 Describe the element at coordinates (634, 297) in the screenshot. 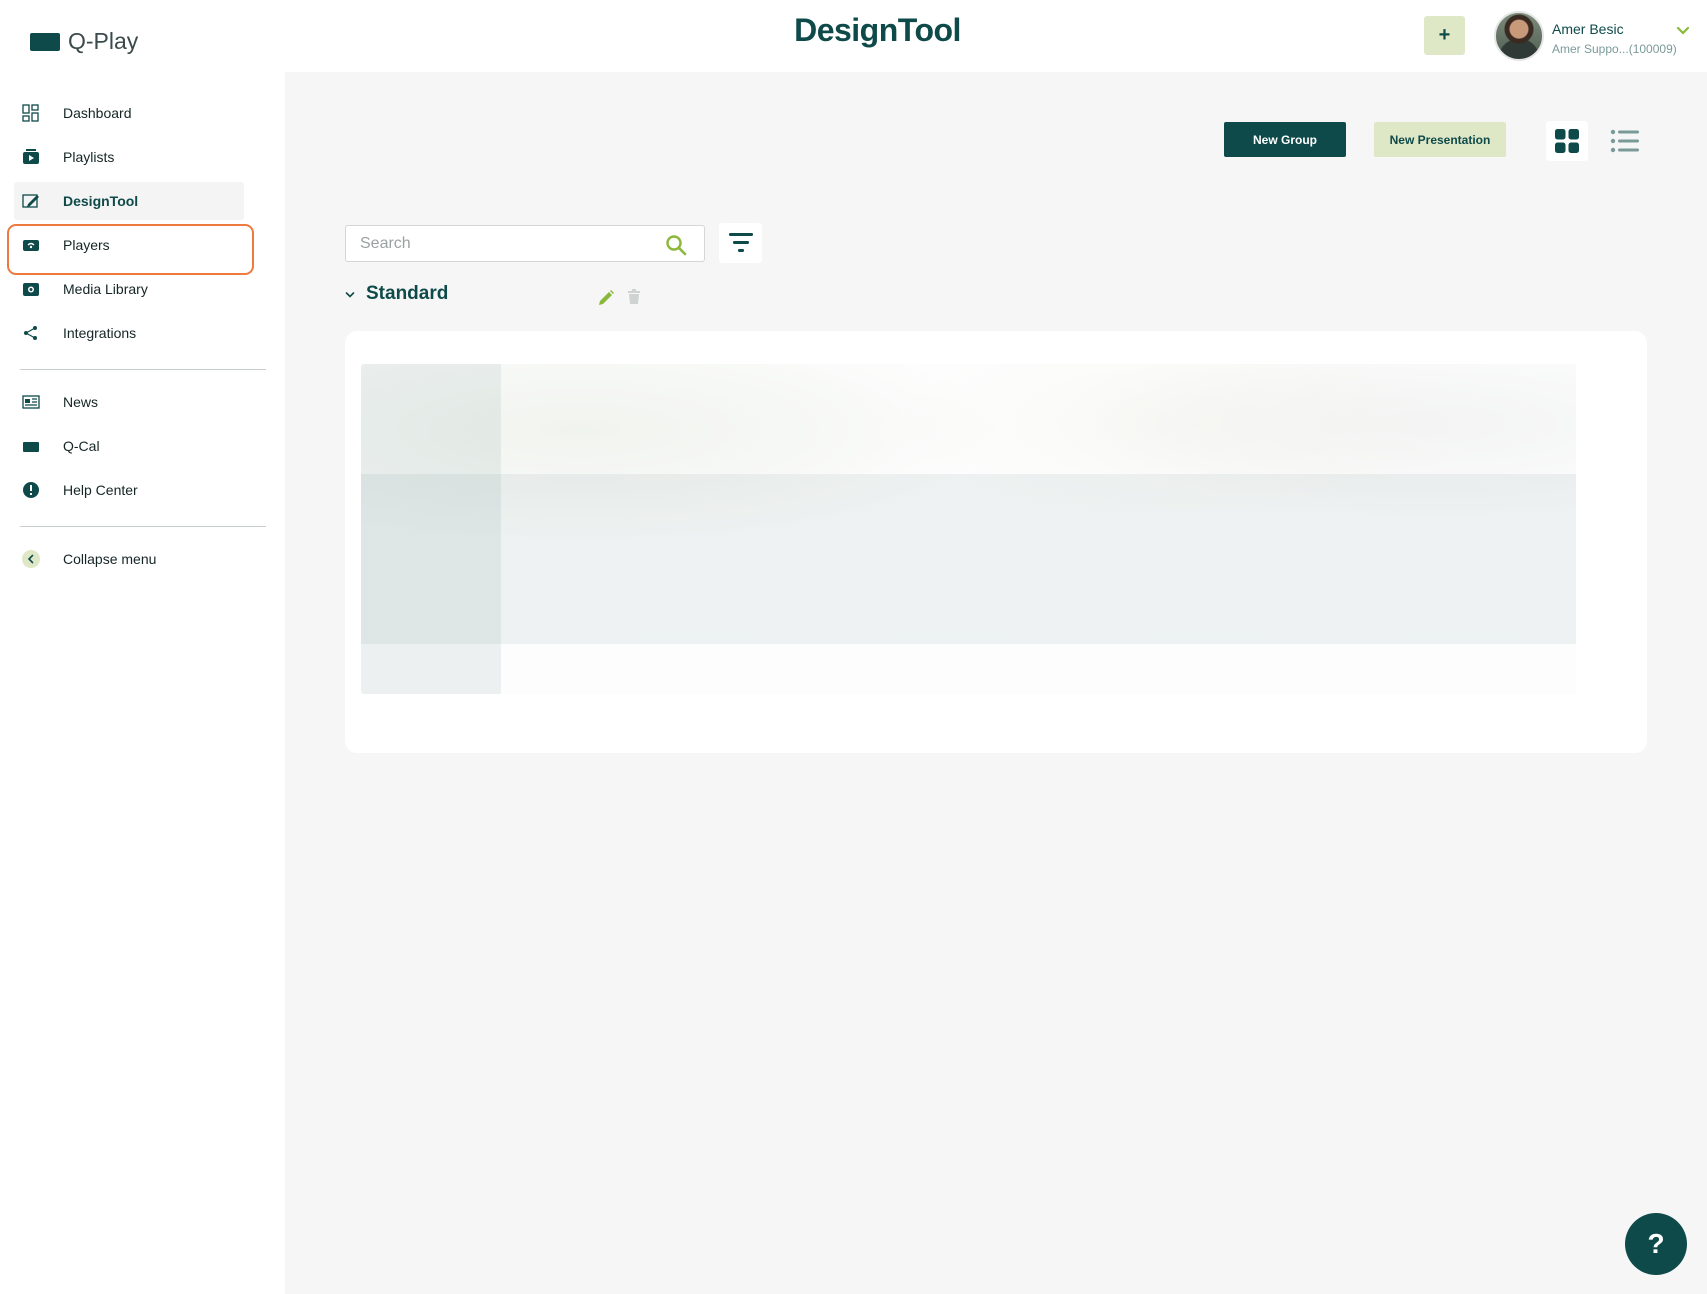

I see `trash-icon` at that location.